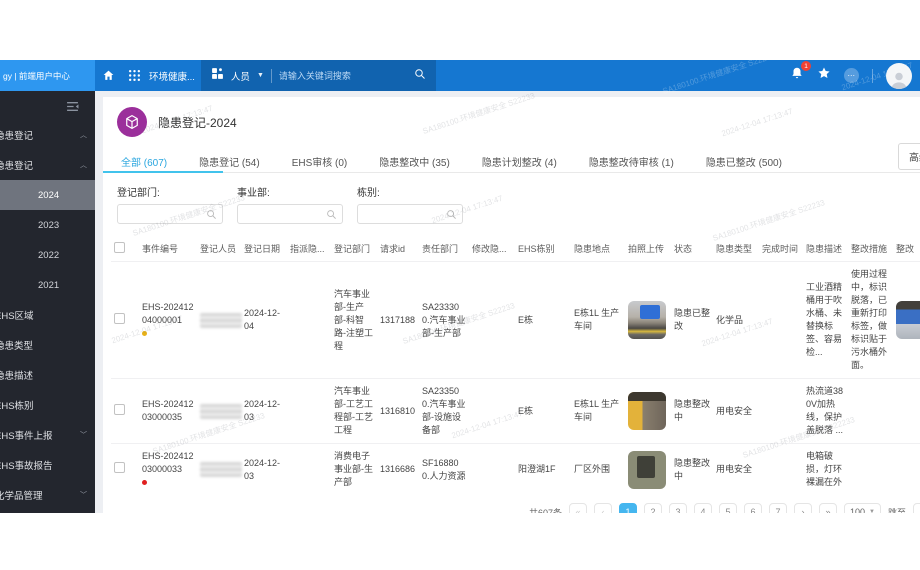 The height and width of the screenshot is (570, 920). What do you see at coordinates (753, 508) in the screenshot?
I see `page-button-6: 6` at bounding box center [753, 508].